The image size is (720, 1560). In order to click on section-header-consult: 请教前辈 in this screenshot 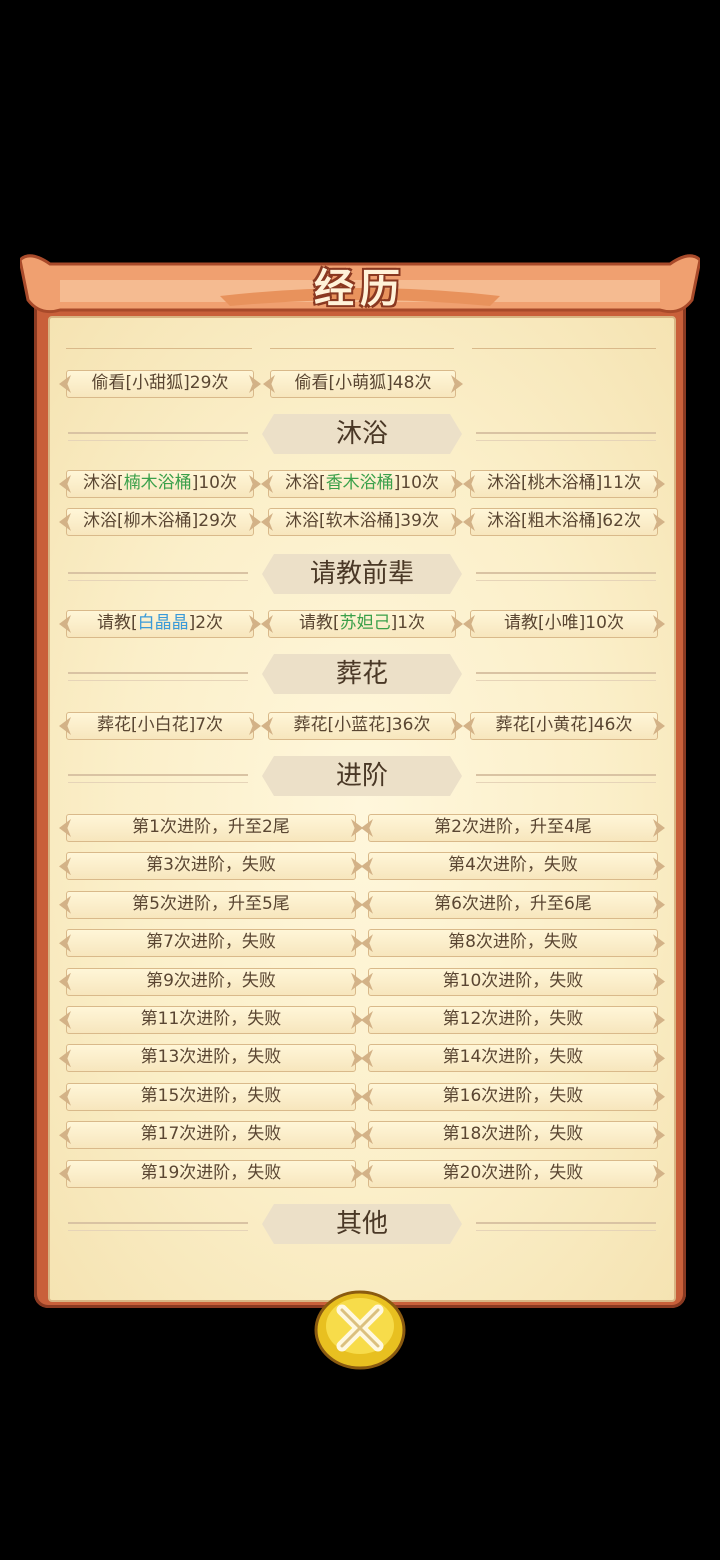, I will do `click(362, 575)`.